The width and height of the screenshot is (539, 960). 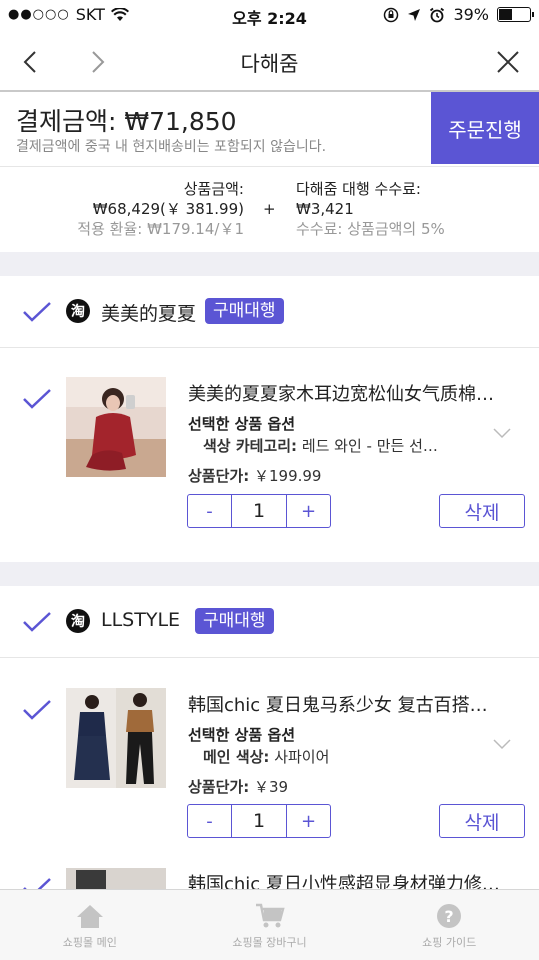 I want to click on exchange-rate: 적용 환율: ₩179.14/￥1, so click(x=160, y=229).